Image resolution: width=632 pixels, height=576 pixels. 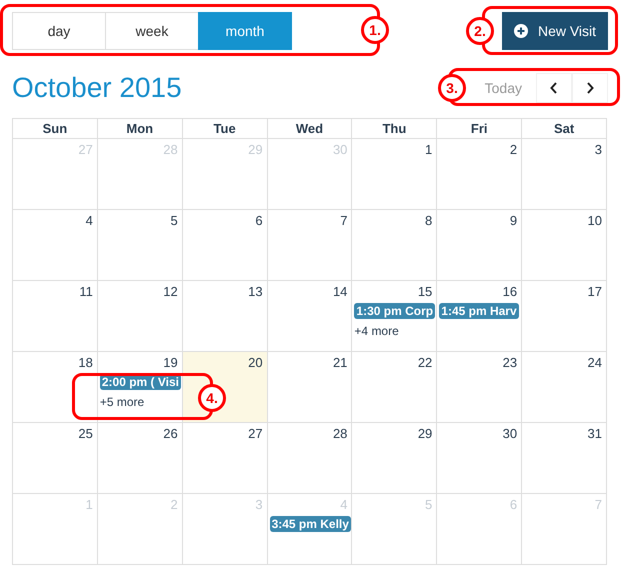 What do you see at coordinates (171, 291) in the screenshot?
I see `day-number: 12` at bounding box center [171, 291].